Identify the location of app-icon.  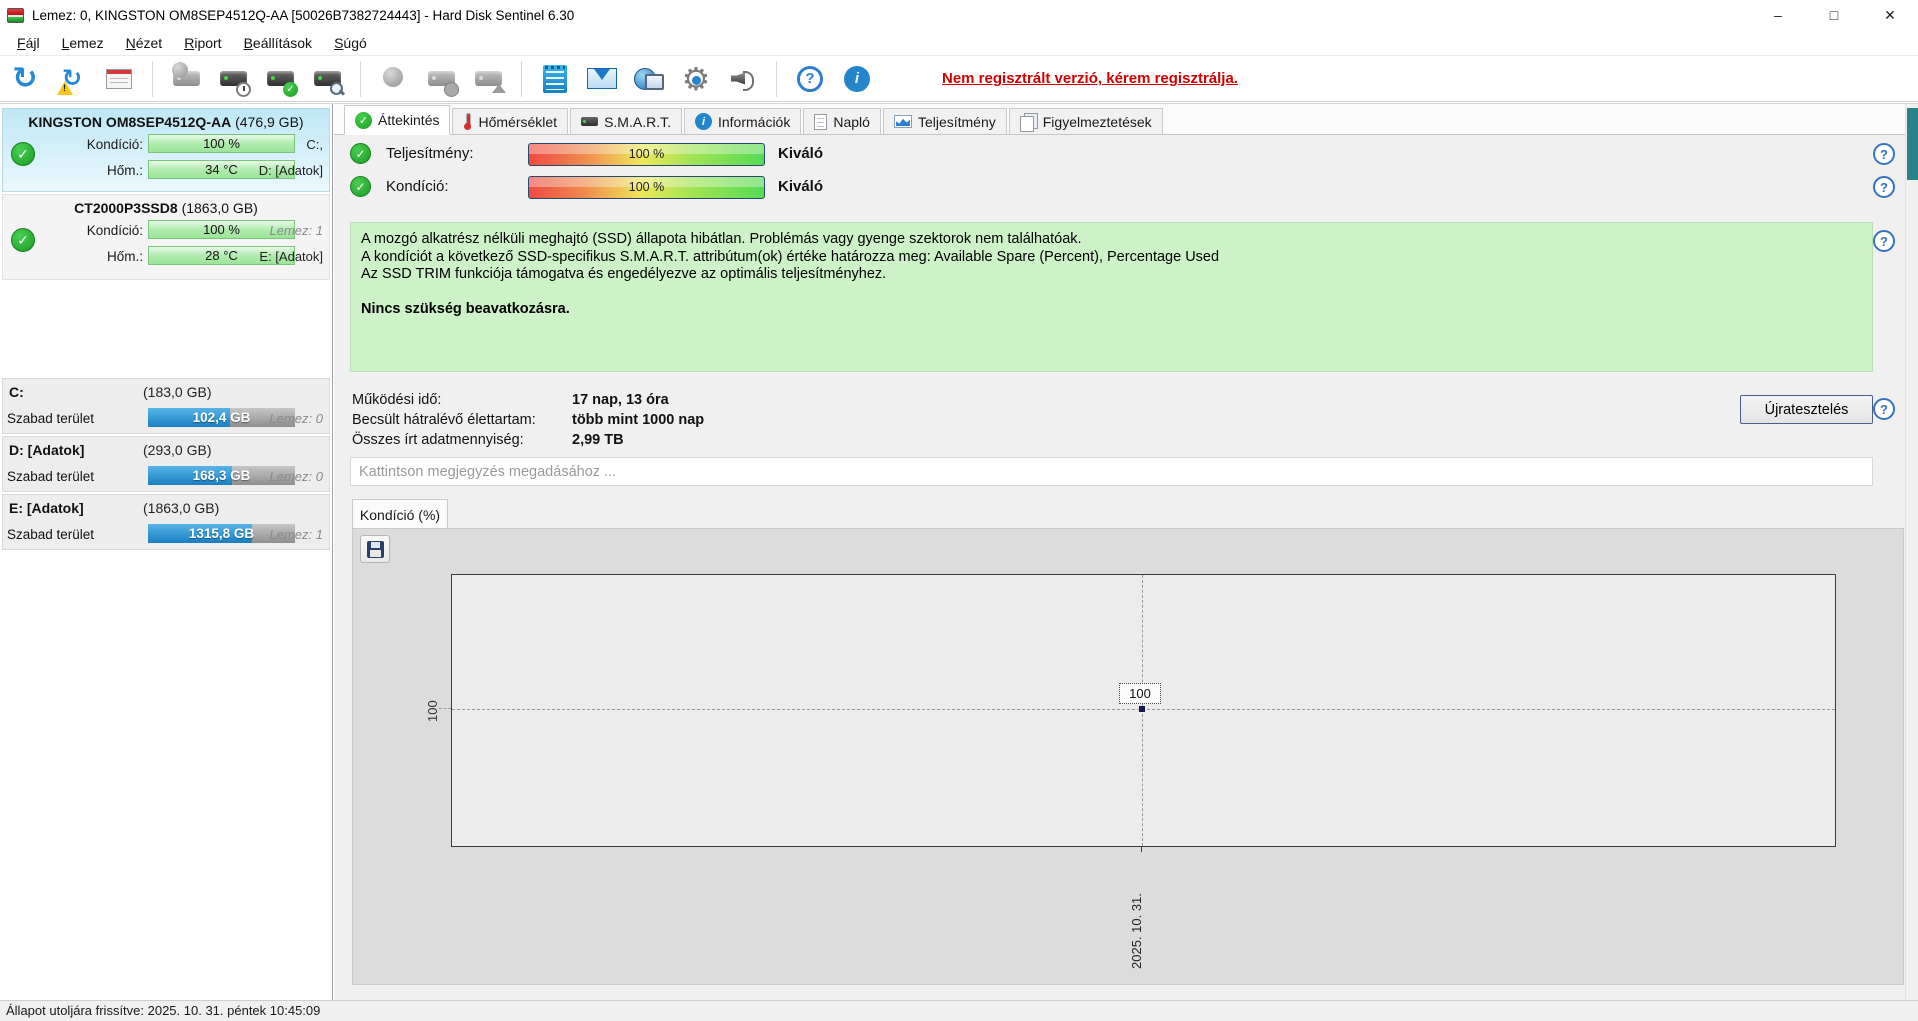
(15, 15).